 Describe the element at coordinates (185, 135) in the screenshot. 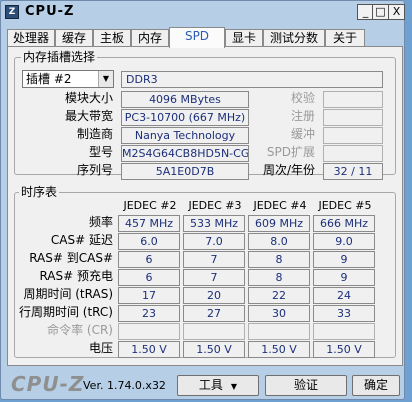

I see `manufacturer-value: Nanya Technology` at that location.